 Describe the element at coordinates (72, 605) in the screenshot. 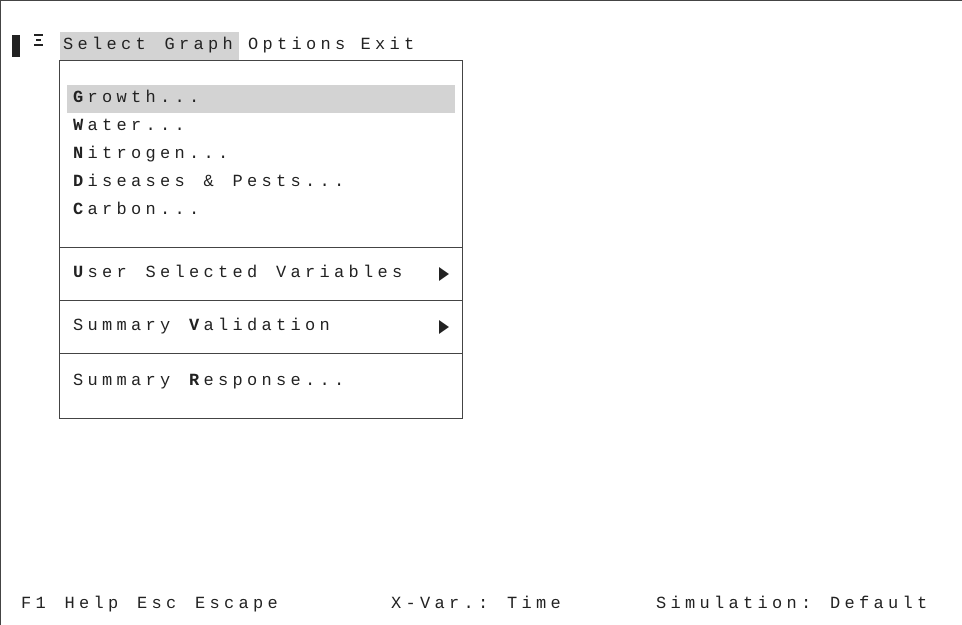

I see `status-text: F1 Help` at that location.